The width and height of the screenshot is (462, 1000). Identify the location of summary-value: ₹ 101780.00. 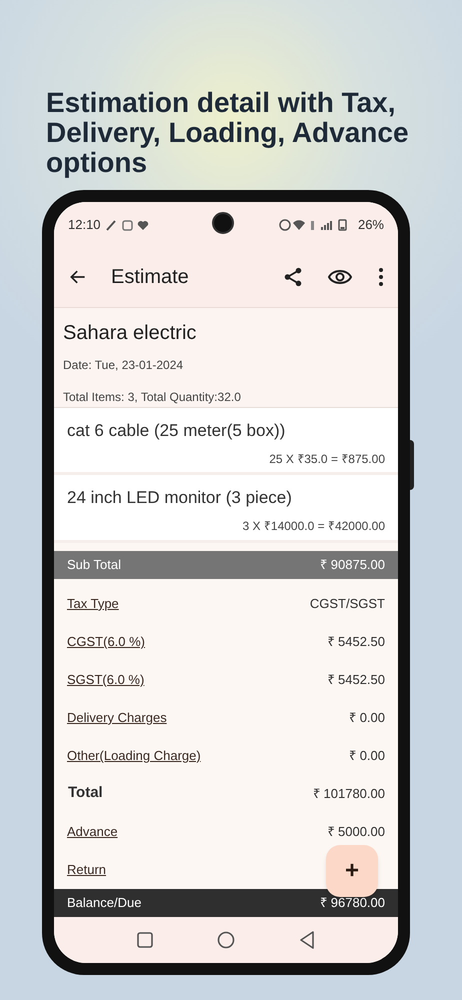
(348, 793).